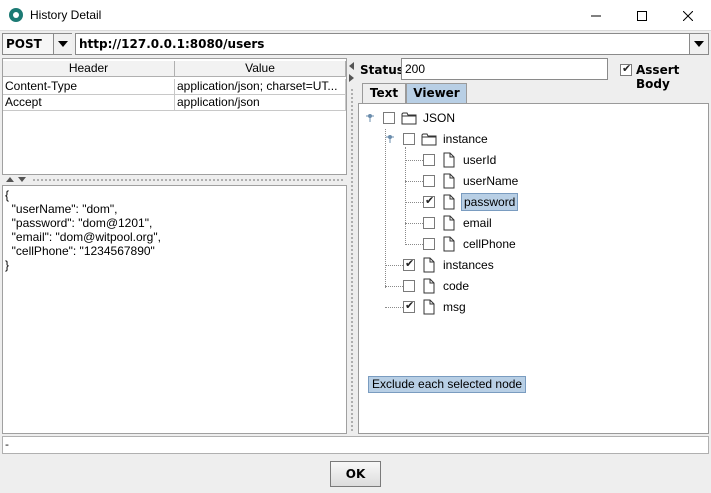  I want to click on tree-node-label: password, so click(490, 202).